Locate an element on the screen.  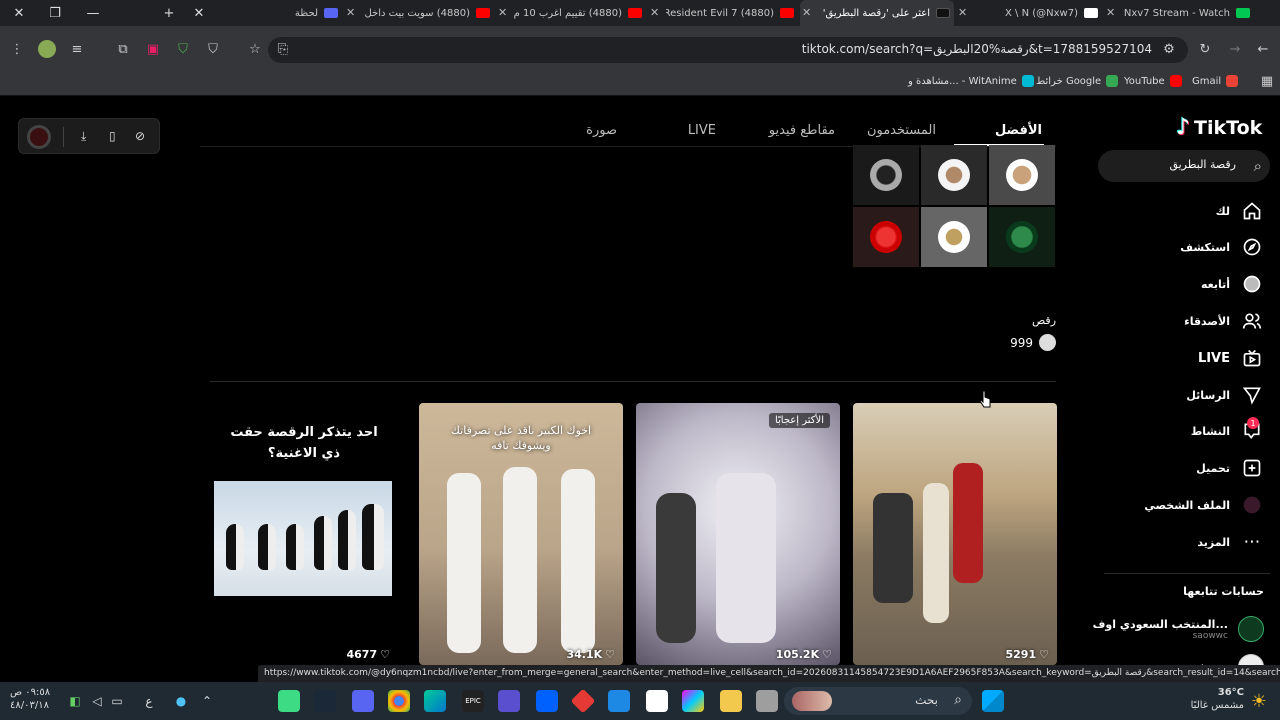
following-account: المنتخب السعودي اوف... saowwc is located at coordinates (1178, 629).